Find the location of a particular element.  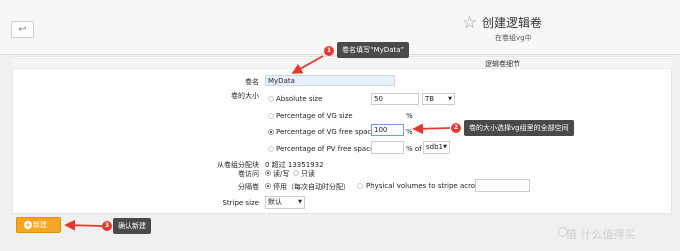

annotation-badge-3: 3 is located at coordinates (107, 226).